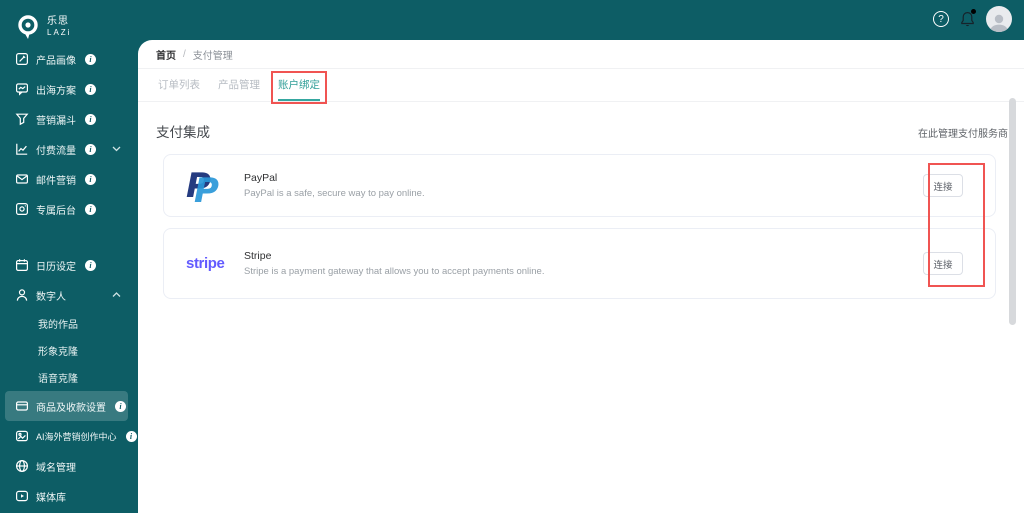 The width and height of the screenshot is (1024, 513). What do you see at coordinates (66, 89) in the screenshot?
I see `sidebar-item-overseas-plan: 出海方案 i` at bounding box center [66, 89].